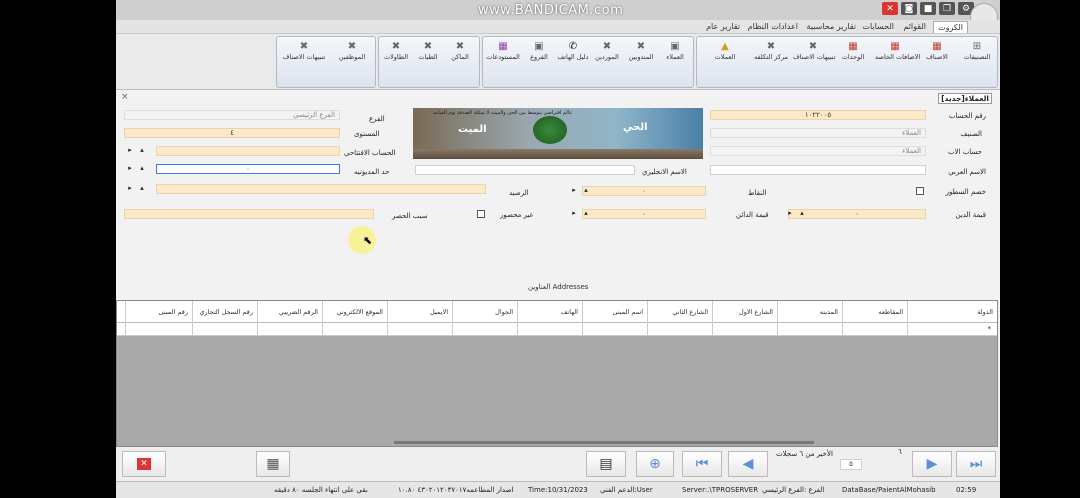 The image size is (1080, 498). What do you see at coordinates (641, 55) in the screenshot?
I see `ribbon-item-delegates: ✖ المندوبين` at bounding box center [641, 55].